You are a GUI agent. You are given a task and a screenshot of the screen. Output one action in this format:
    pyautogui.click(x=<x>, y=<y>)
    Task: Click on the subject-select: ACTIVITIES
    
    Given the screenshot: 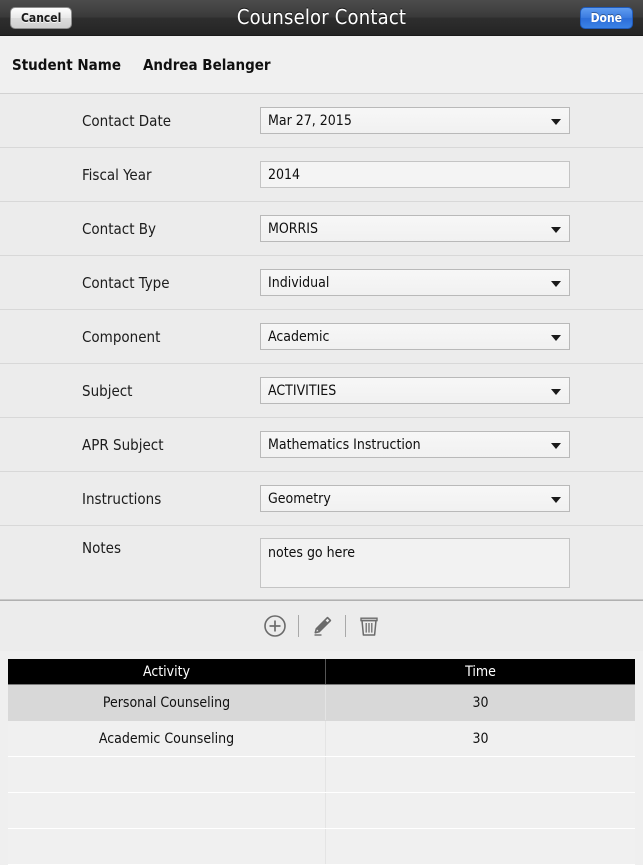 What is the action you would take?
    pyautogui.click(x=415, y=390)
    